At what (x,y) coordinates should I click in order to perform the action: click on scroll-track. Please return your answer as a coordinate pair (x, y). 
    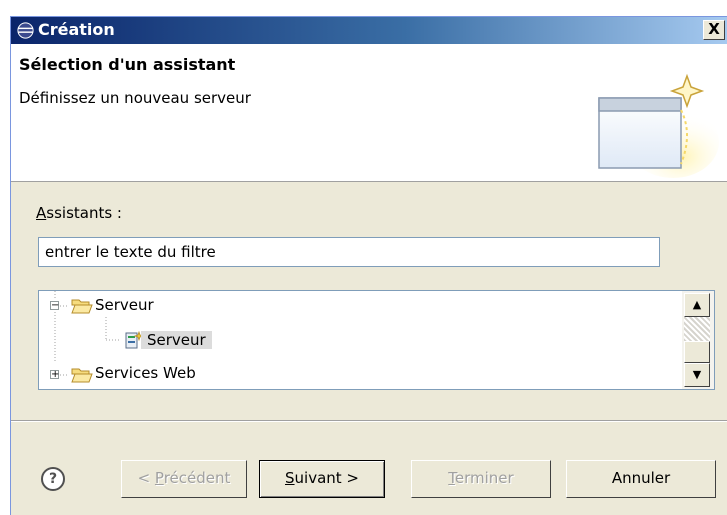
    Looking at the image, I should click on (697, 329).